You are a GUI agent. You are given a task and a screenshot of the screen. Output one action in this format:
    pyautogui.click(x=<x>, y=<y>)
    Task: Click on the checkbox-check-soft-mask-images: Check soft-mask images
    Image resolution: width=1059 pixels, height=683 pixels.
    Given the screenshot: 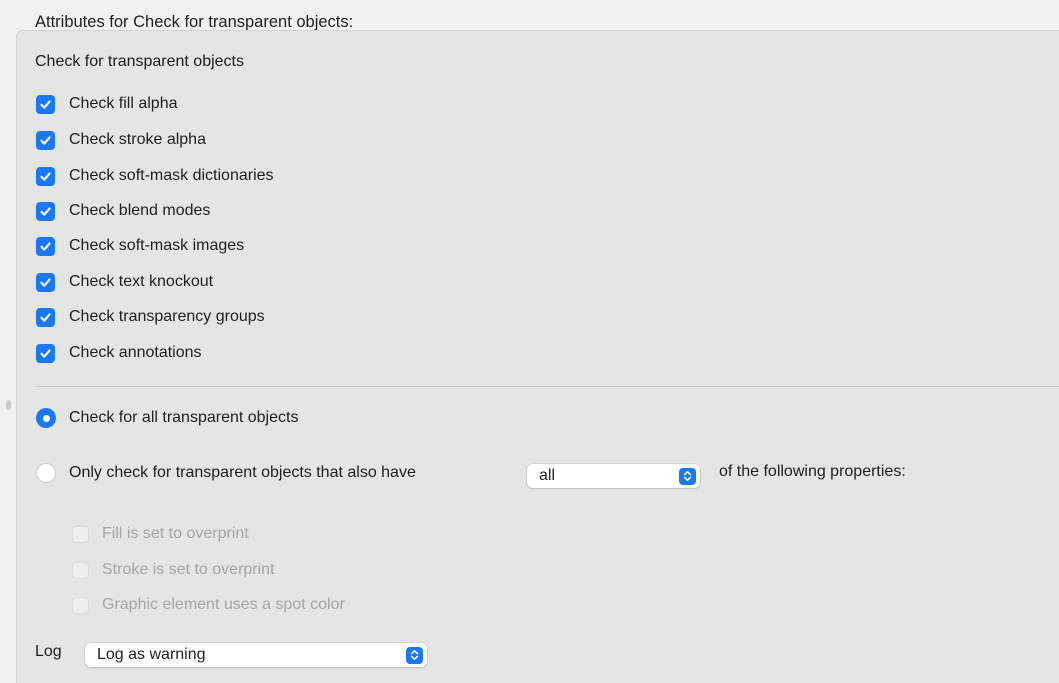 What is the action you would take?
    pyautogui.click(x=140, y=246)
    